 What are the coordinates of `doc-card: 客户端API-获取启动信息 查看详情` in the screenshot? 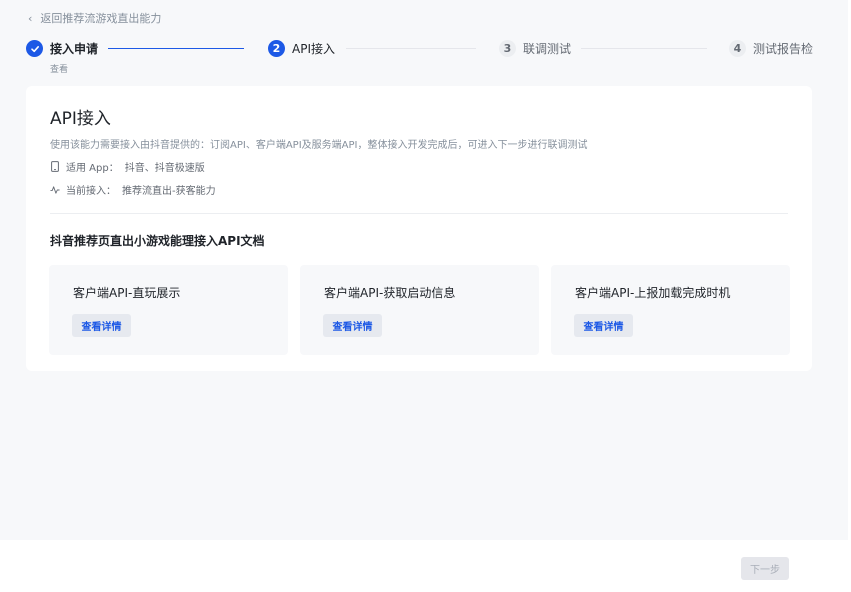 It's located at (419, 310).